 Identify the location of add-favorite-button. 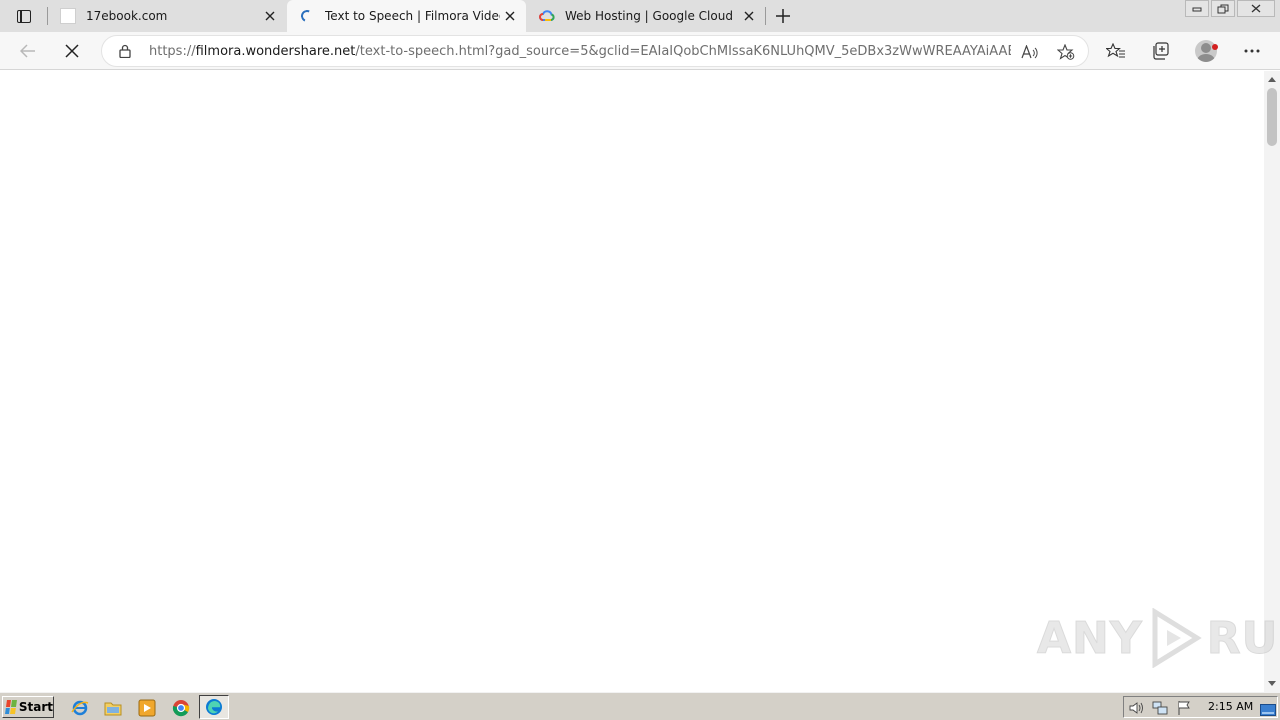
(1066, 52).